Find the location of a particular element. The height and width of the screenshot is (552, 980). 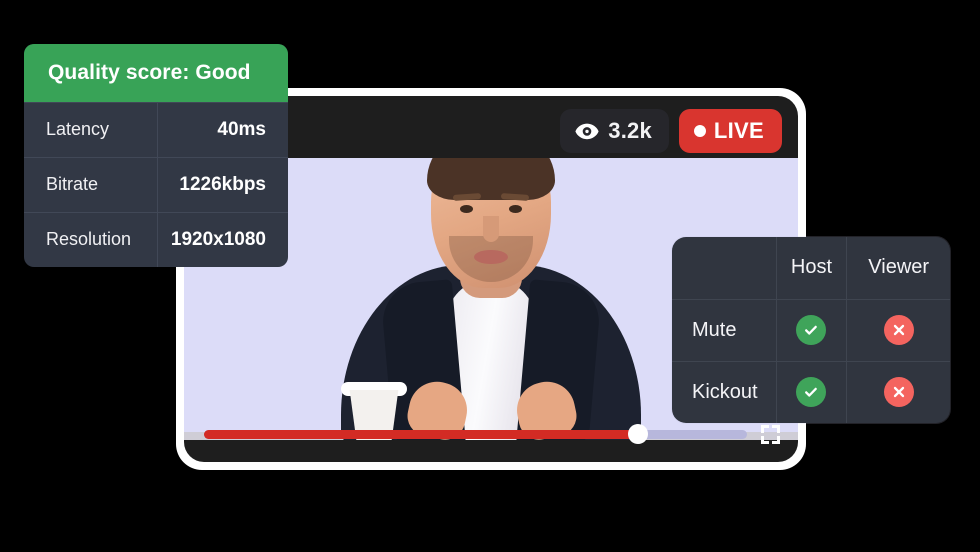

table-row: Resolution 1920x1080 is located at coordinates (156, 239).